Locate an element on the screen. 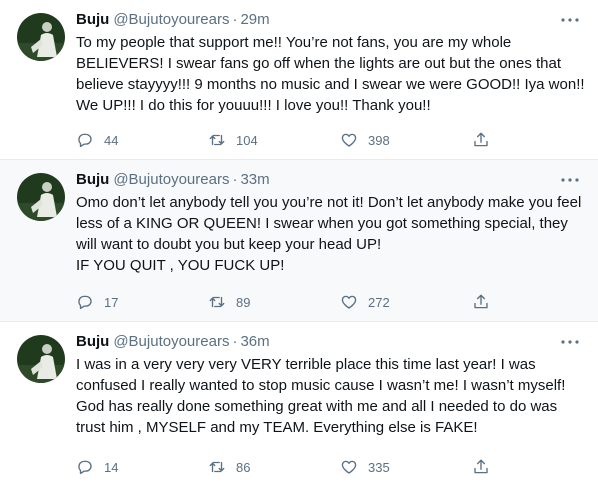  retweet-count: 104 is located at coordinates (247, 140).